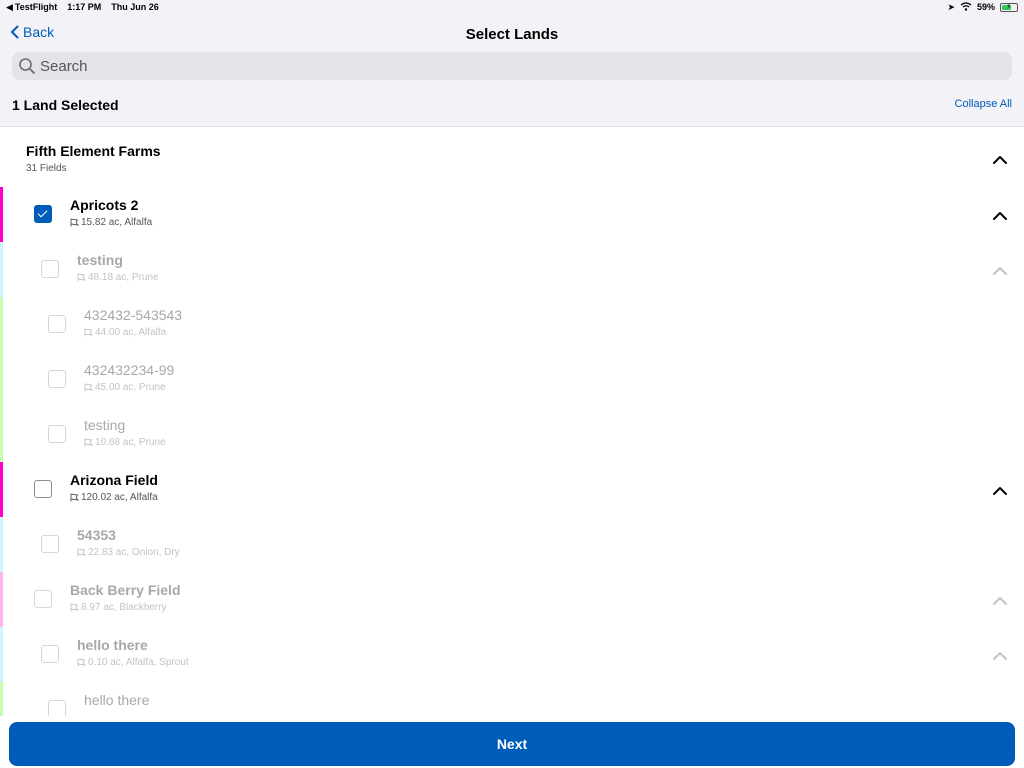 Image resolution: width=1024 pixels, height=768 pixels. What do you see at coordinates (134, 552) in the screenshot?
I see `row-subtitle-text: 22.83 ac, Onion, Dry` at bounding box center [134, 552].